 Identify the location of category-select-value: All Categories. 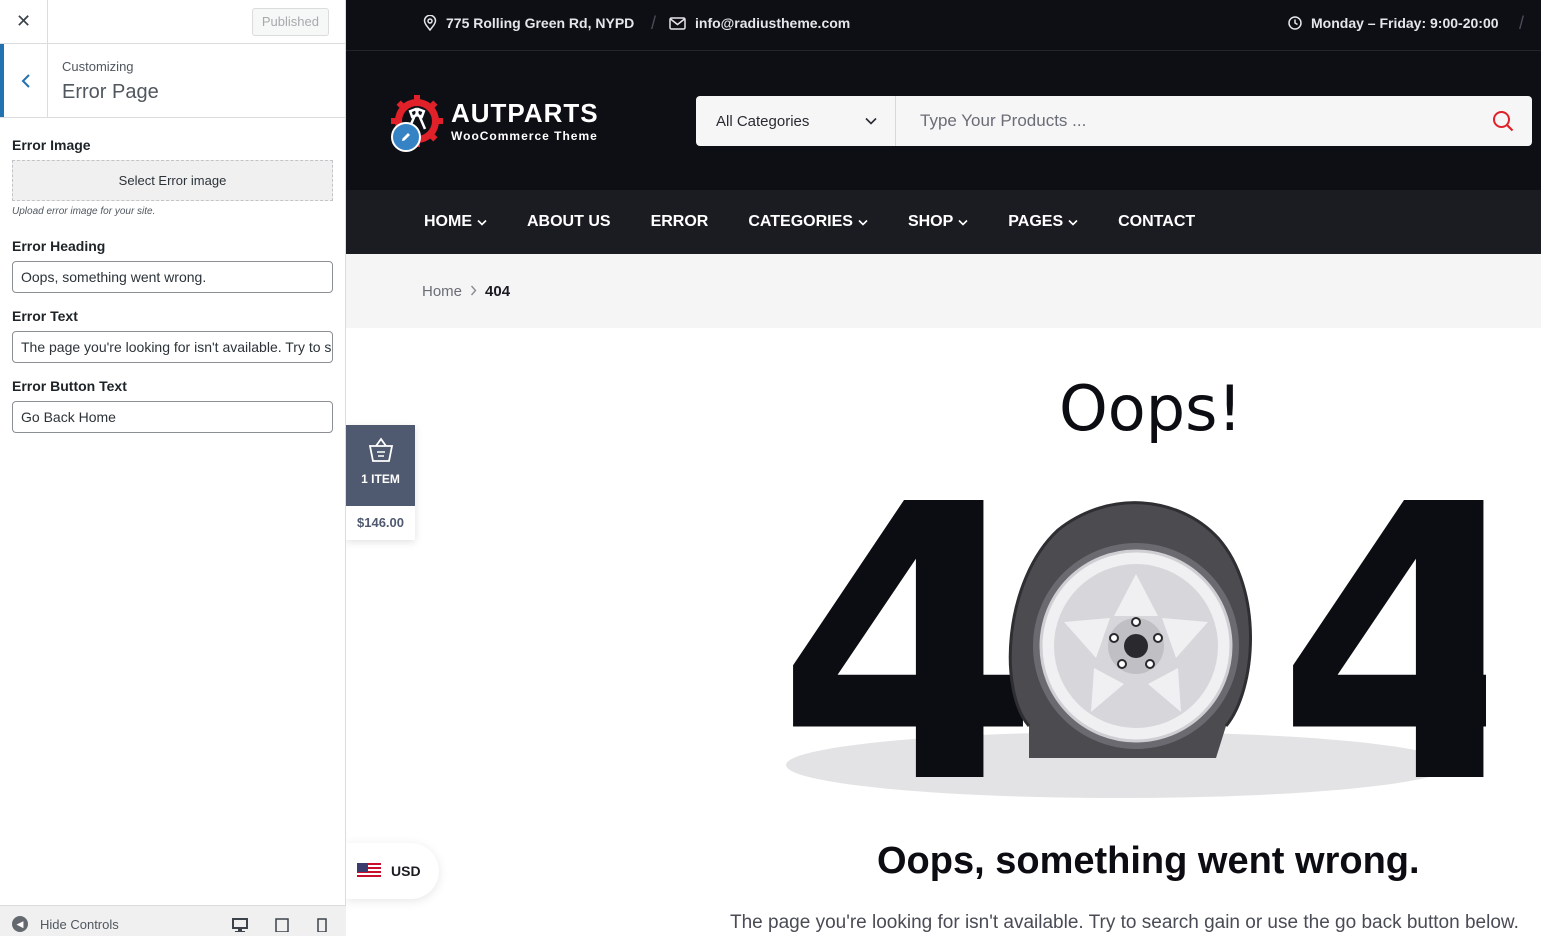
(763, 121).